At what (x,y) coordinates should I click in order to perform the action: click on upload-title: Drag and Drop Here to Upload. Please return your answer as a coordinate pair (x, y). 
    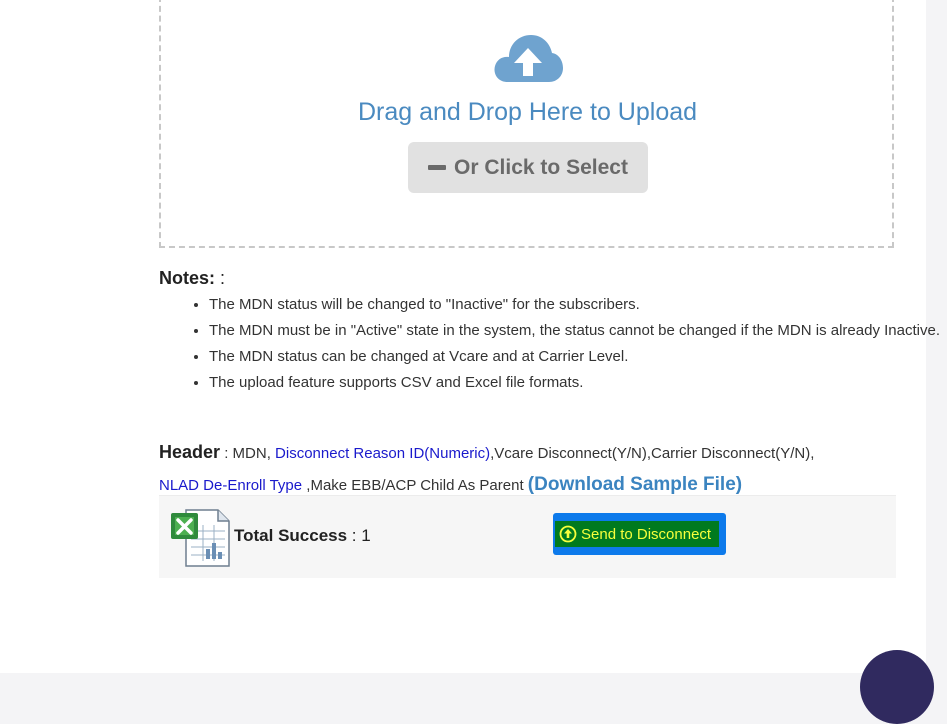
    Looking at the image, I should click on (527, 112).